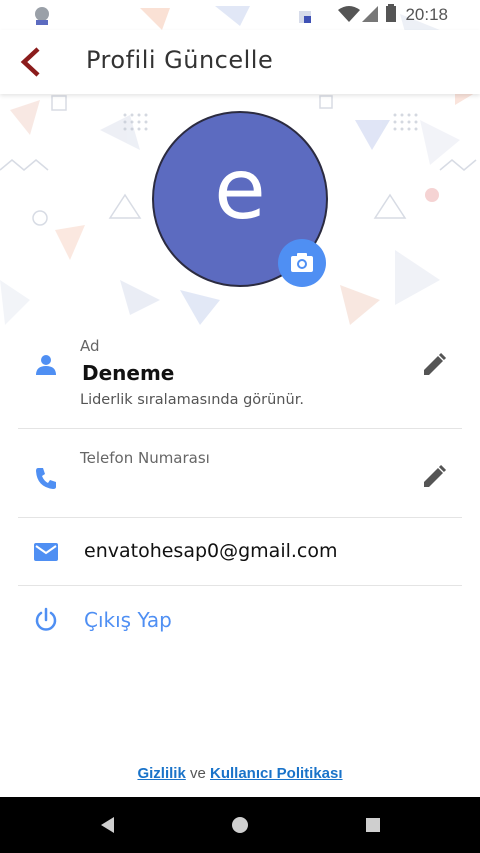 Image resolution: width=480 pixels, height=853 pixels. What do you see at coordinates (197, 773) in the screenshot?
I see `footer-conjunction: ve` at bounding box center [197, 773].